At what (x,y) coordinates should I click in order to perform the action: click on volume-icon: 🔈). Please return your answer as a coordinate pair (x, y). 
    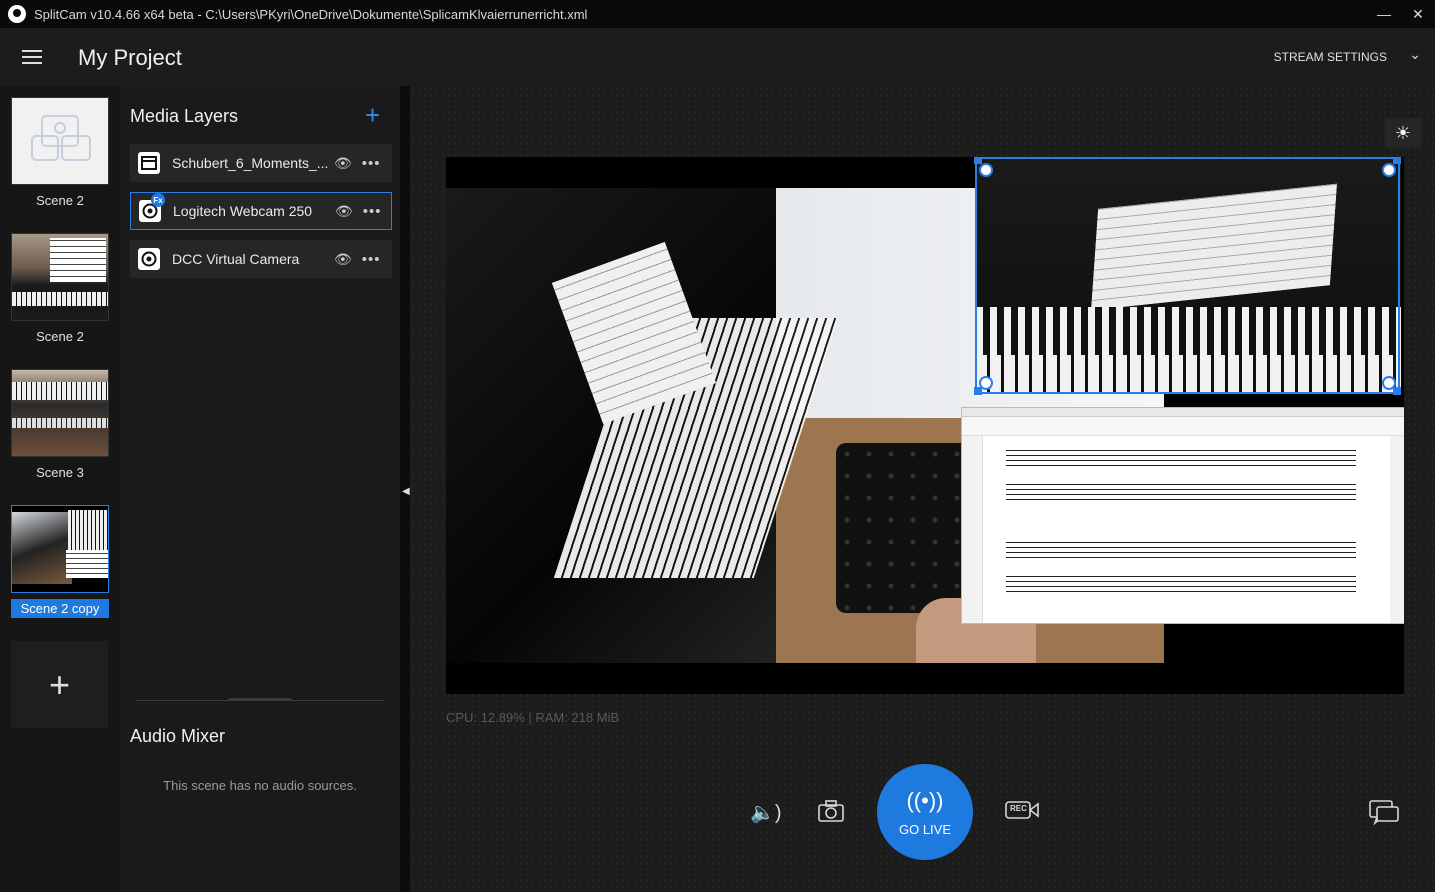
    Looking at the image, I should click on (766, 812).